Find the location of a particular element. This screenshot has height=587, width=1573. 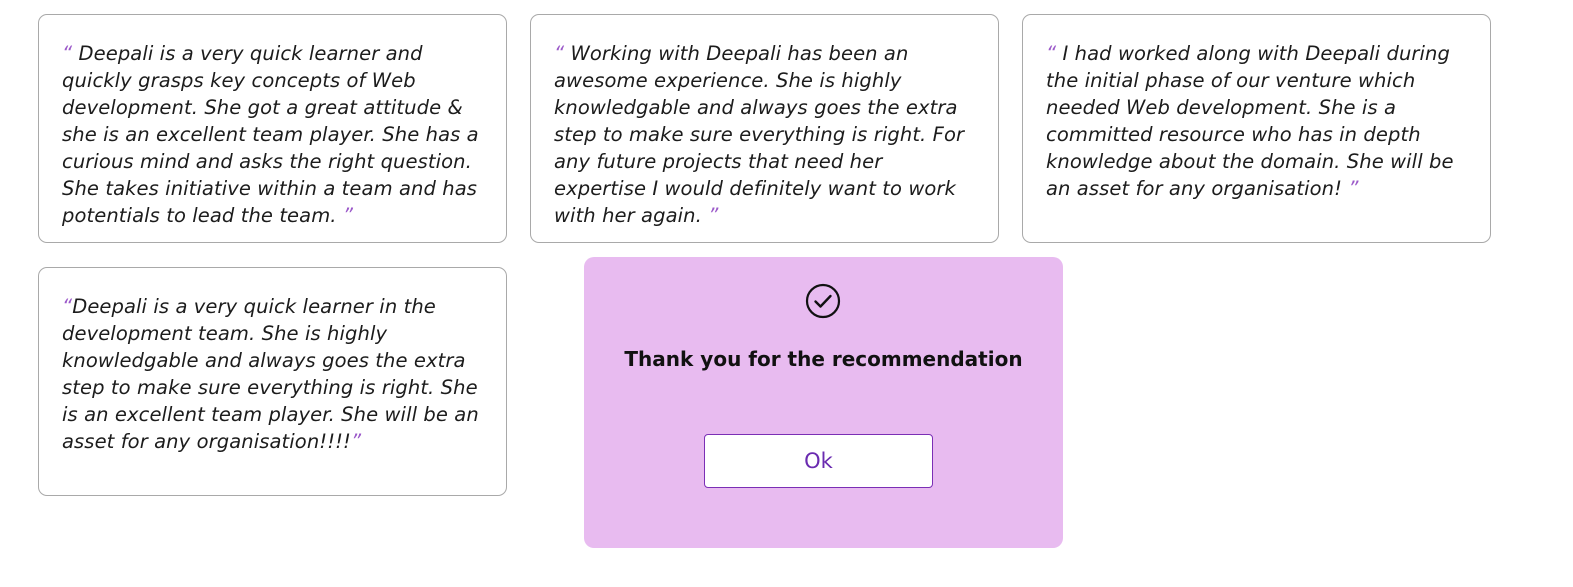

modal-message: Thank you for the recommendation is located at coordinates (823, 359).